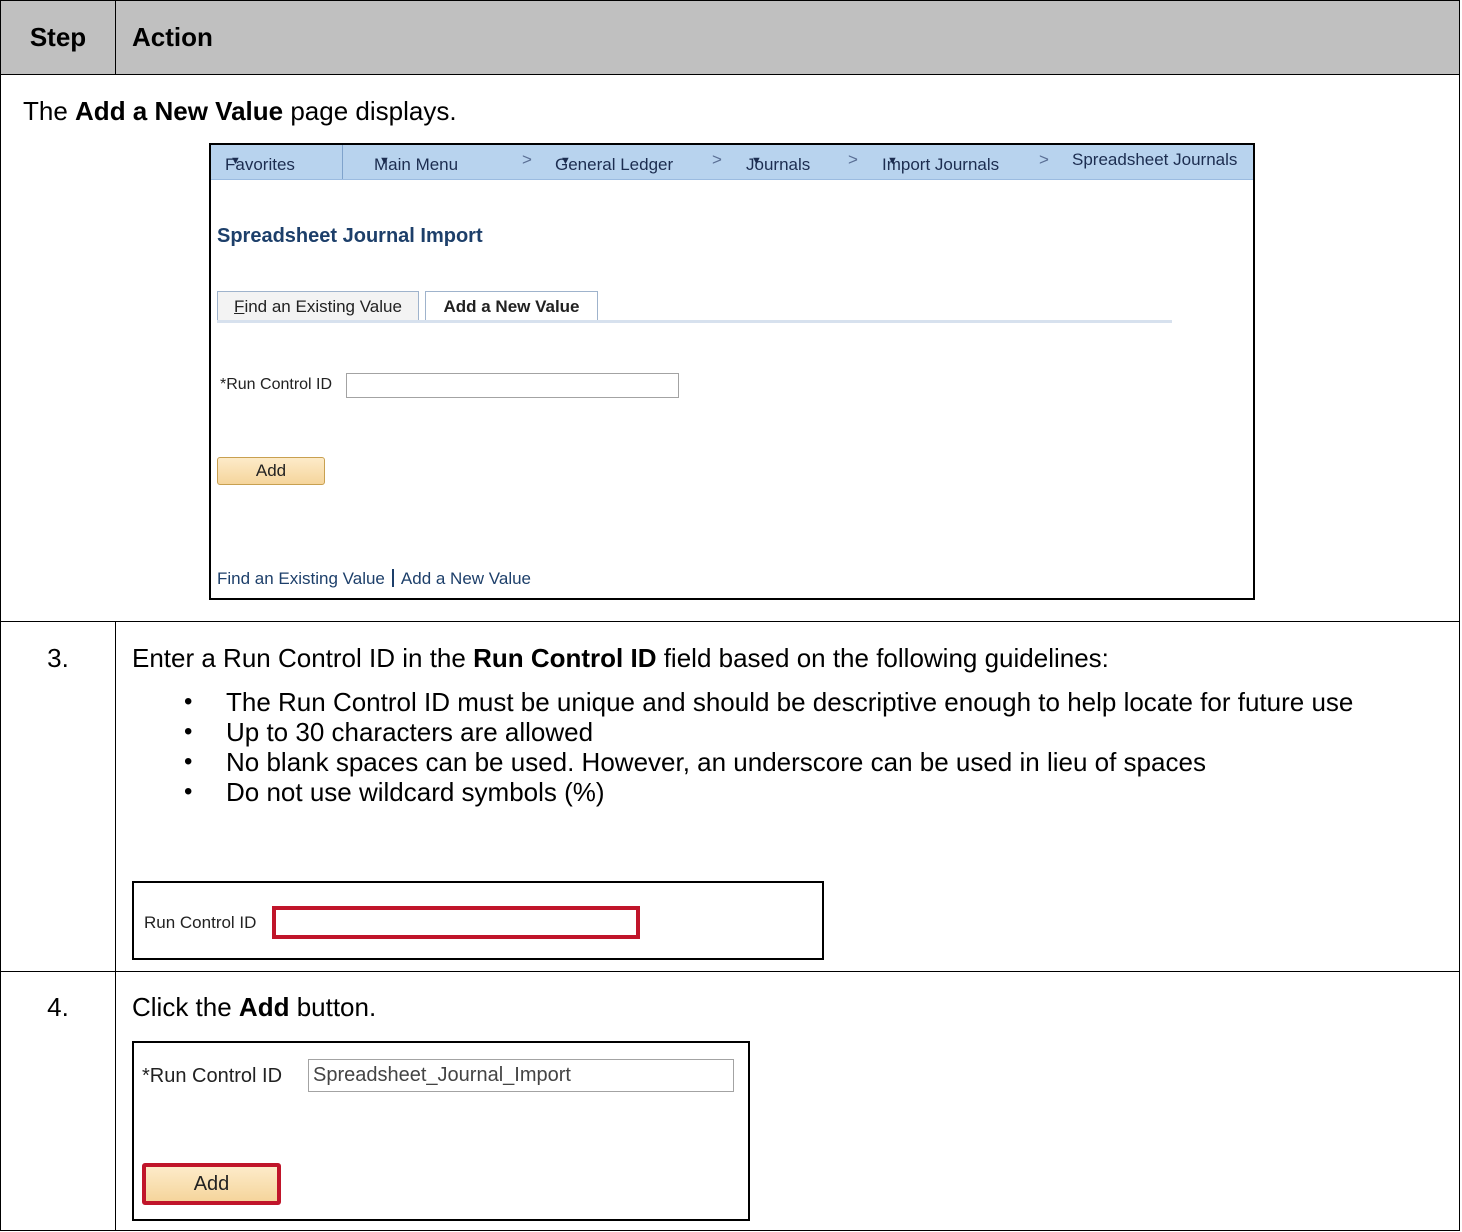  I want to click on run-control-id-label: Run Control ID, so click(200, 922).